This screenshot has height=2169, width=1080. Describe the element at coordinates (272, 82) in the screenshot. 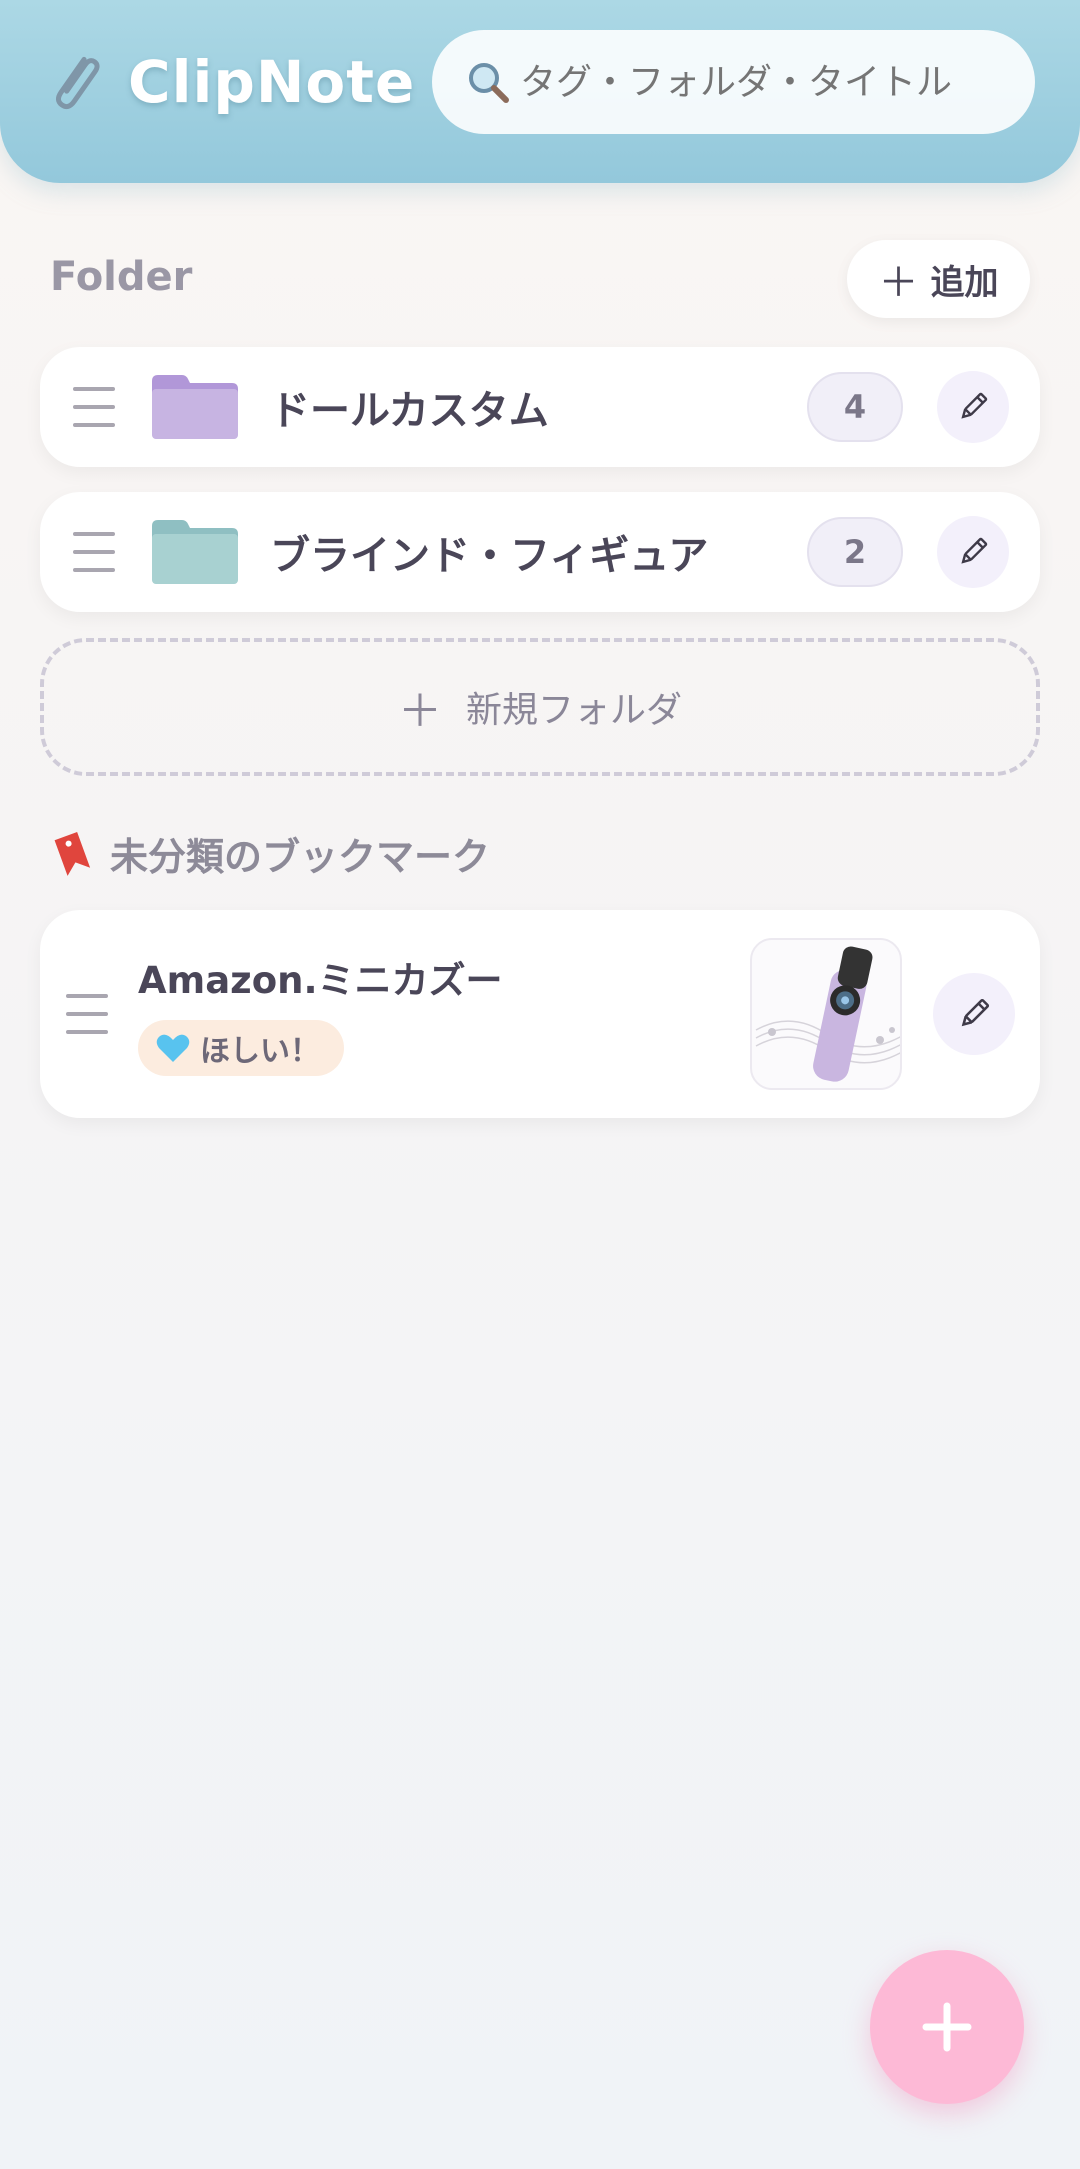

I see `app-title: ClipNote` at that location.